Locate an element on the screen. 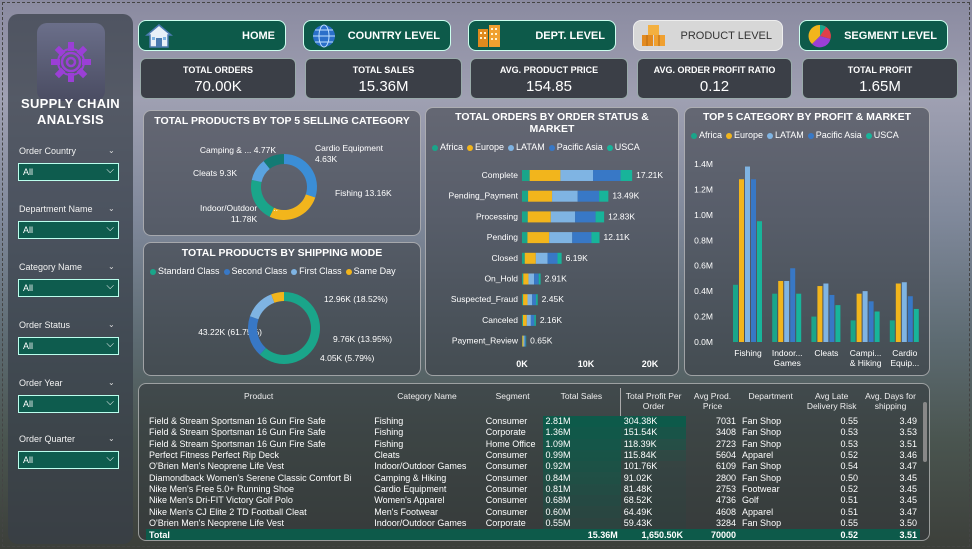 Image resolution: width=972 pixels, height=549 pixels. column-header: Total Profit Per Order is located at coordinates (653, 402).